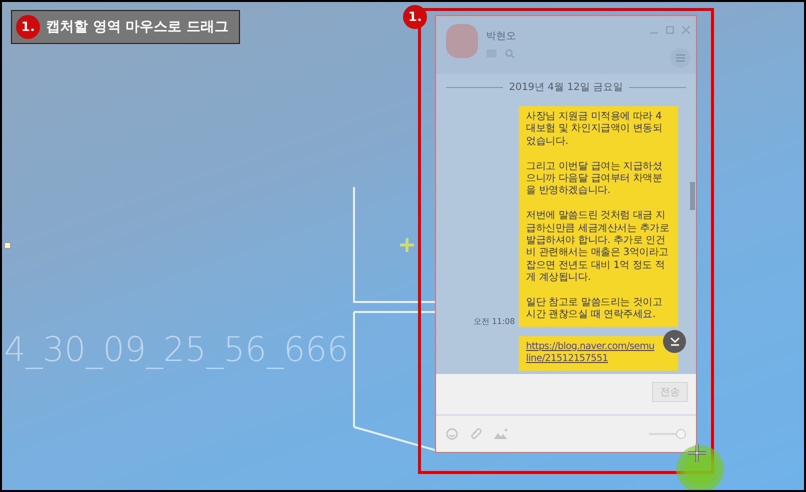 This screenshot has width=806, height=492. What do you see at coordinates (137, 27) in the screenshot?
I see `instruction-text: 캡처할 영역 마우스로 드래그` at bounding box center [137, 27].